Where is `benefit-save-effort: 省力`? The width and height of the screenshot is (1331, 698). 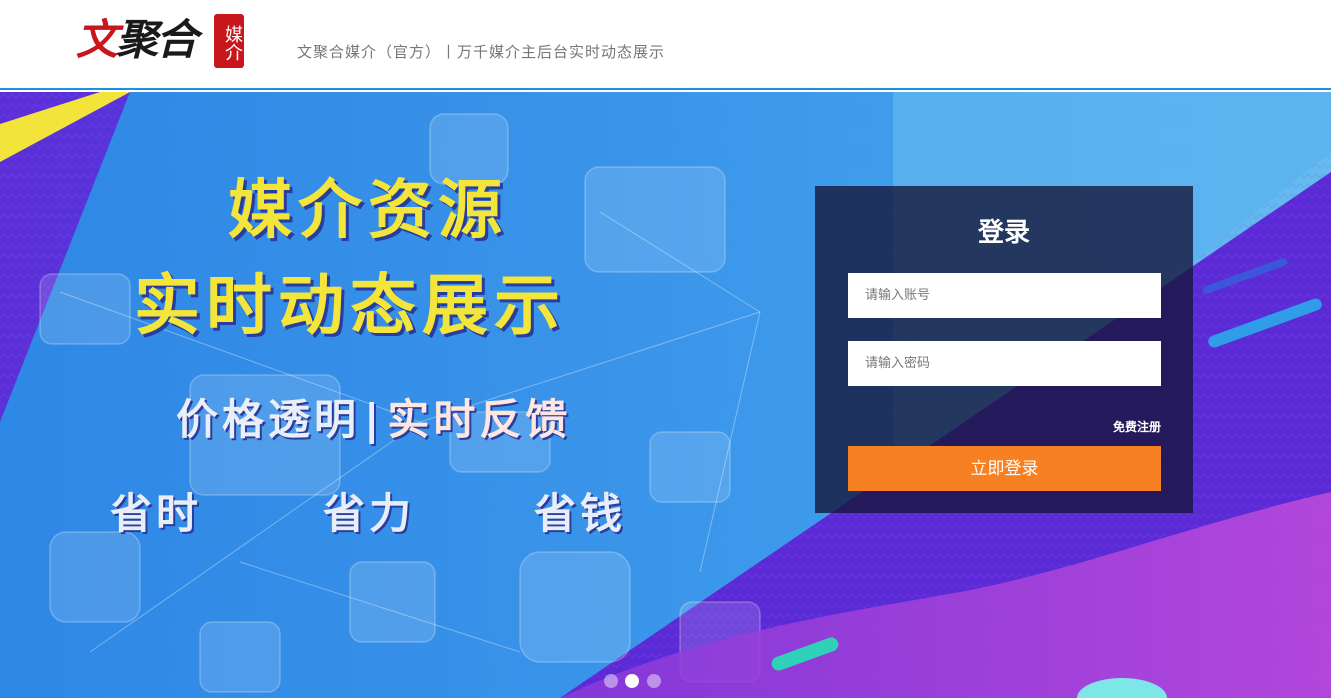
benefit-save-effort: 省力 is located at coordinates (369, 513).